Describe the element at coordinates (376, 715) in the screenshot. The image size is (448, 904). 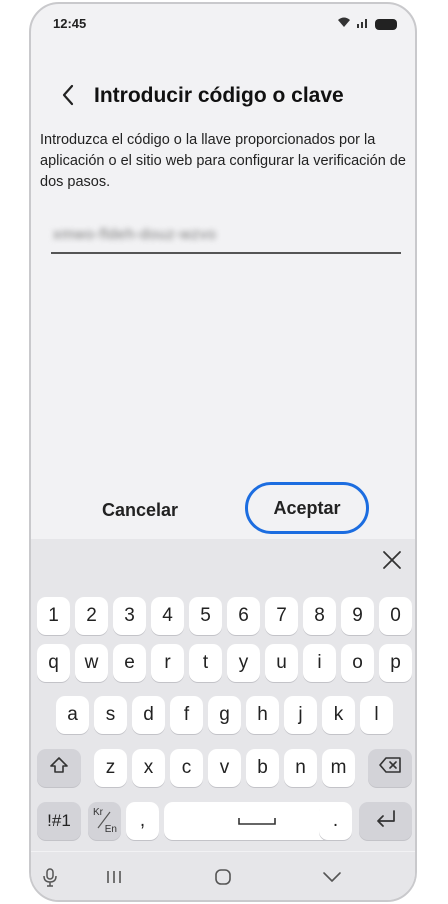
I see `key-l: l` at that location.